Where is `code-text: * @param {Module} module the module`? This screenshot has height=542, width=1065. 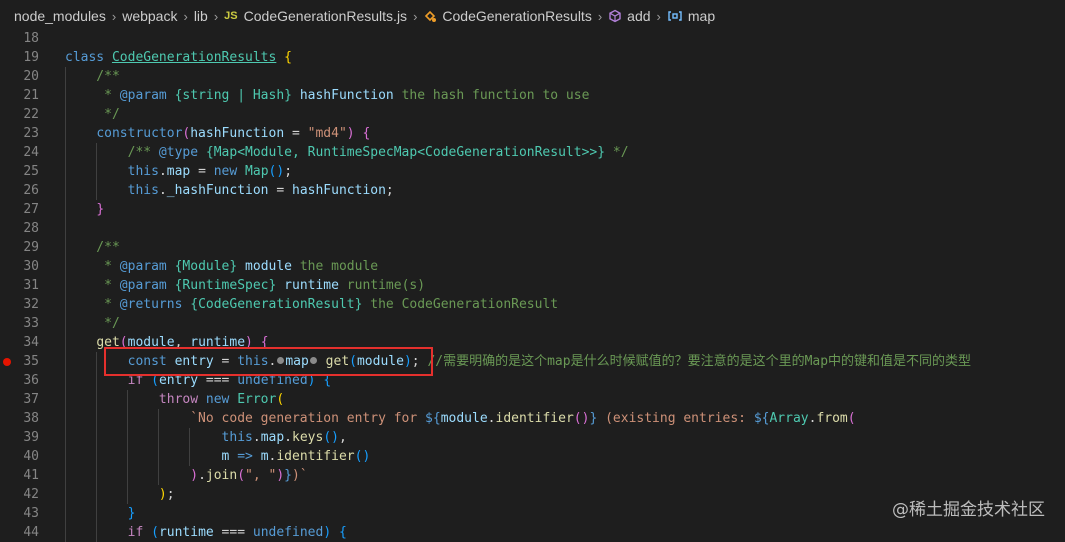
code-text: * @param {Module} module the module is located at coordinates (222, 266).